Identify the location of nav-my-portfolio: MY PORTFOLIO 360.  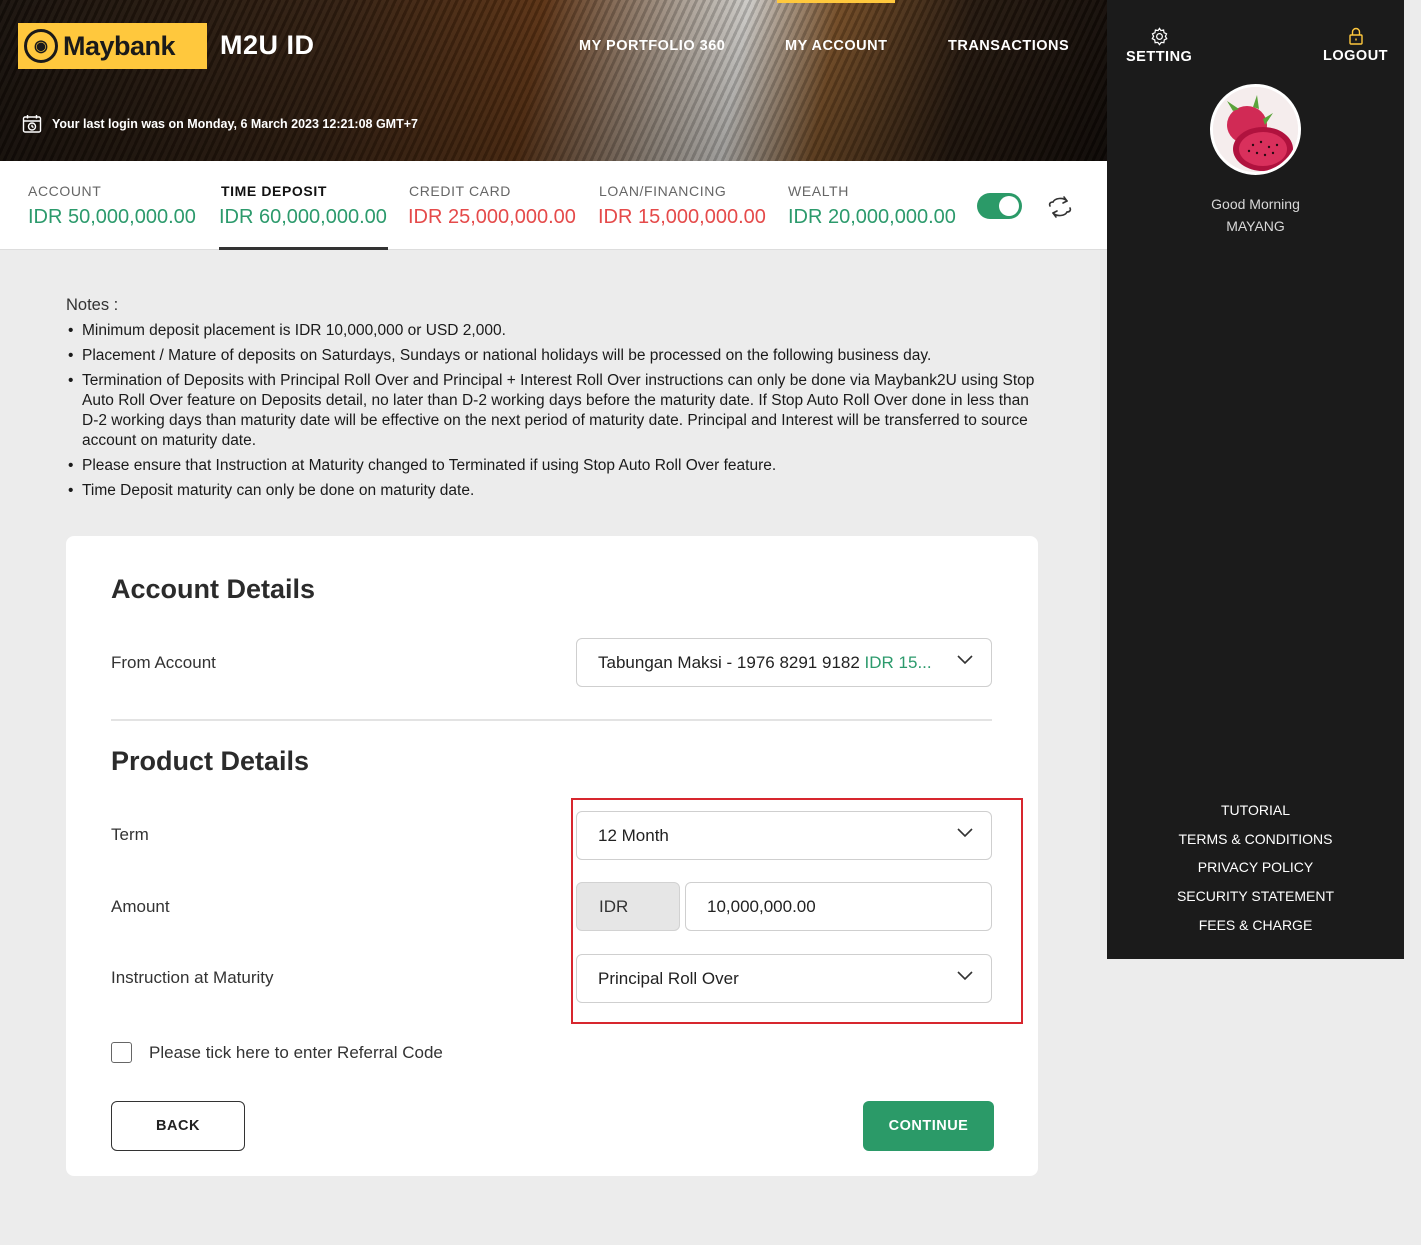
(652, 46).